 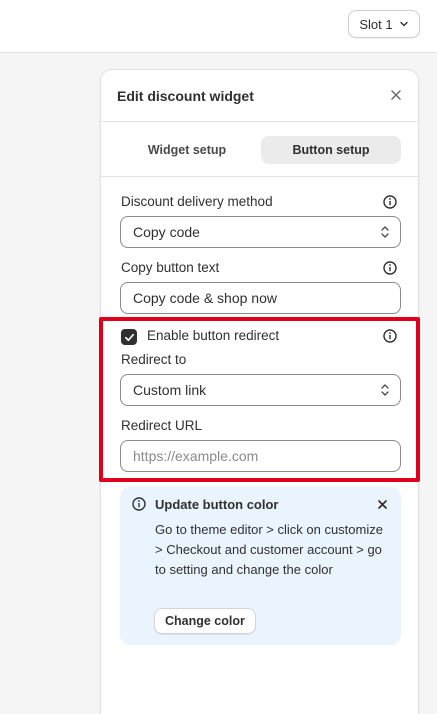 What do you see at coordinates (185, 96) in the screenshot?
I see `panel-title: Edit discount widget` at bounding box center [185, 96].